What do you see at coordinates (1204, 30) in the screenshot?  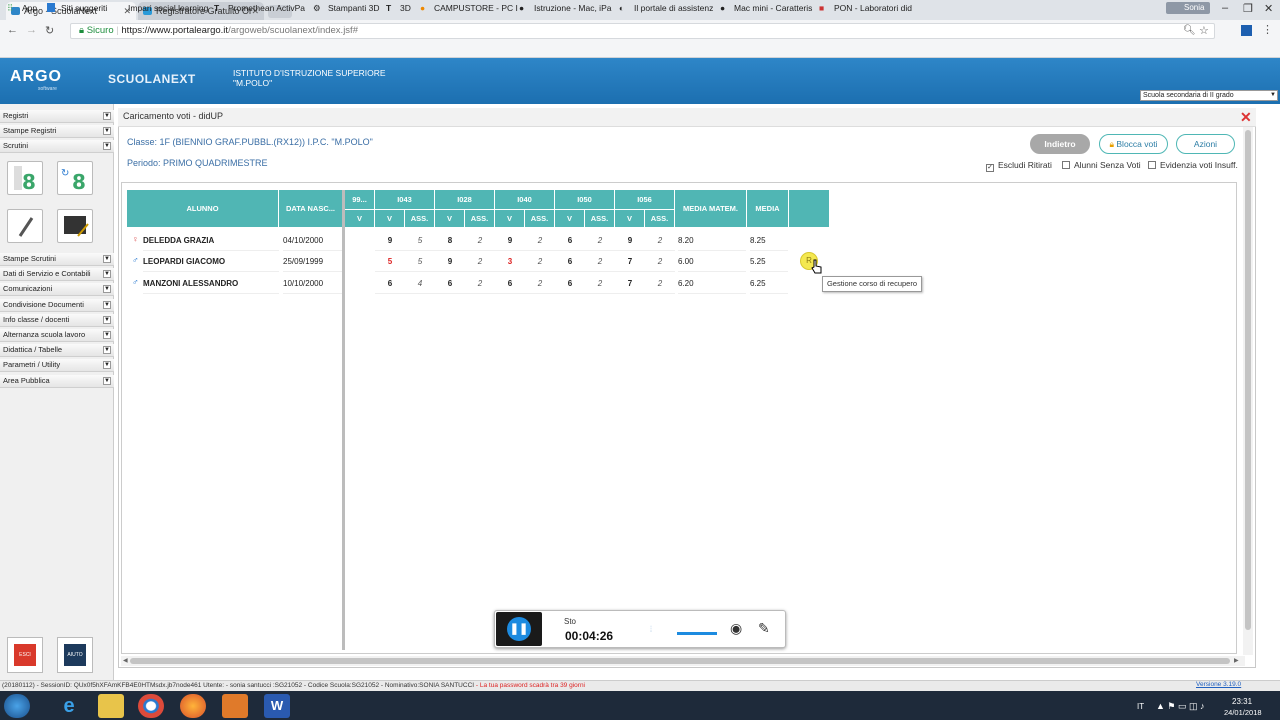 I see `star-icon: ☆` at bounding box center [1204, 30].